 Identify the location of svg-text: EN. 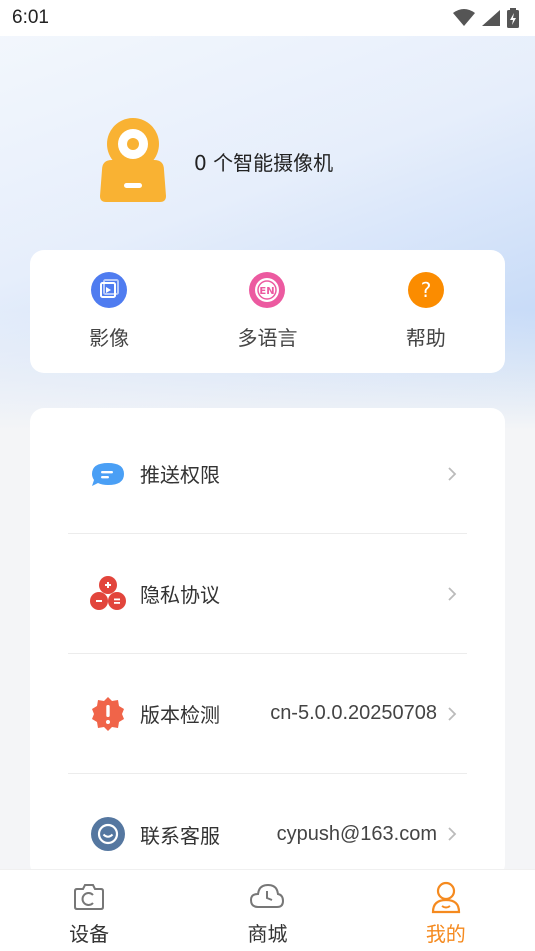
(267, 291).